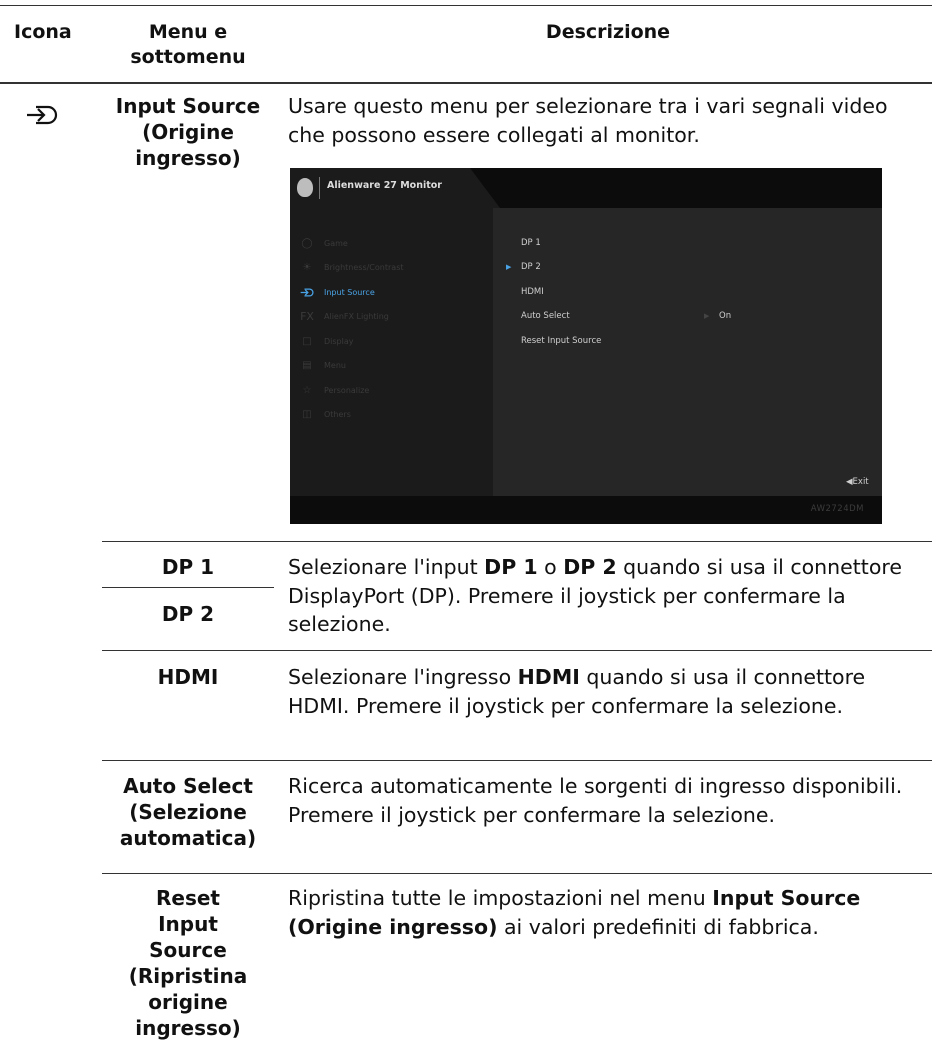 The width and height of the screenshot is (932, 1041). I want to click on osd-nav-others: ◫ Others, so click(324, 414).